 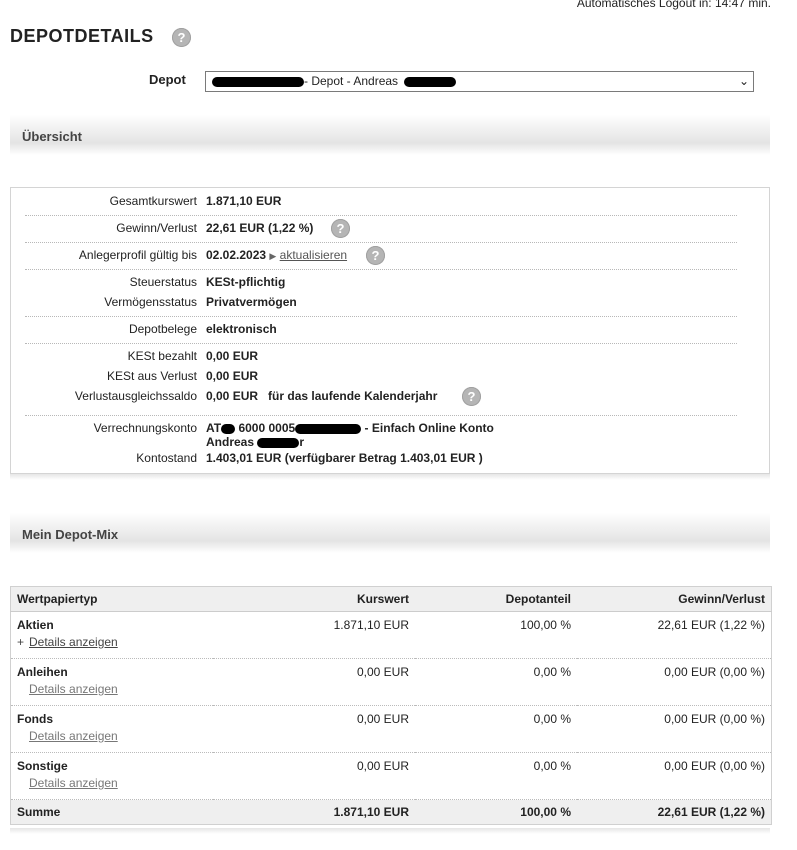 I want to click on sum-label: Summe, so click(x=111, y=812).